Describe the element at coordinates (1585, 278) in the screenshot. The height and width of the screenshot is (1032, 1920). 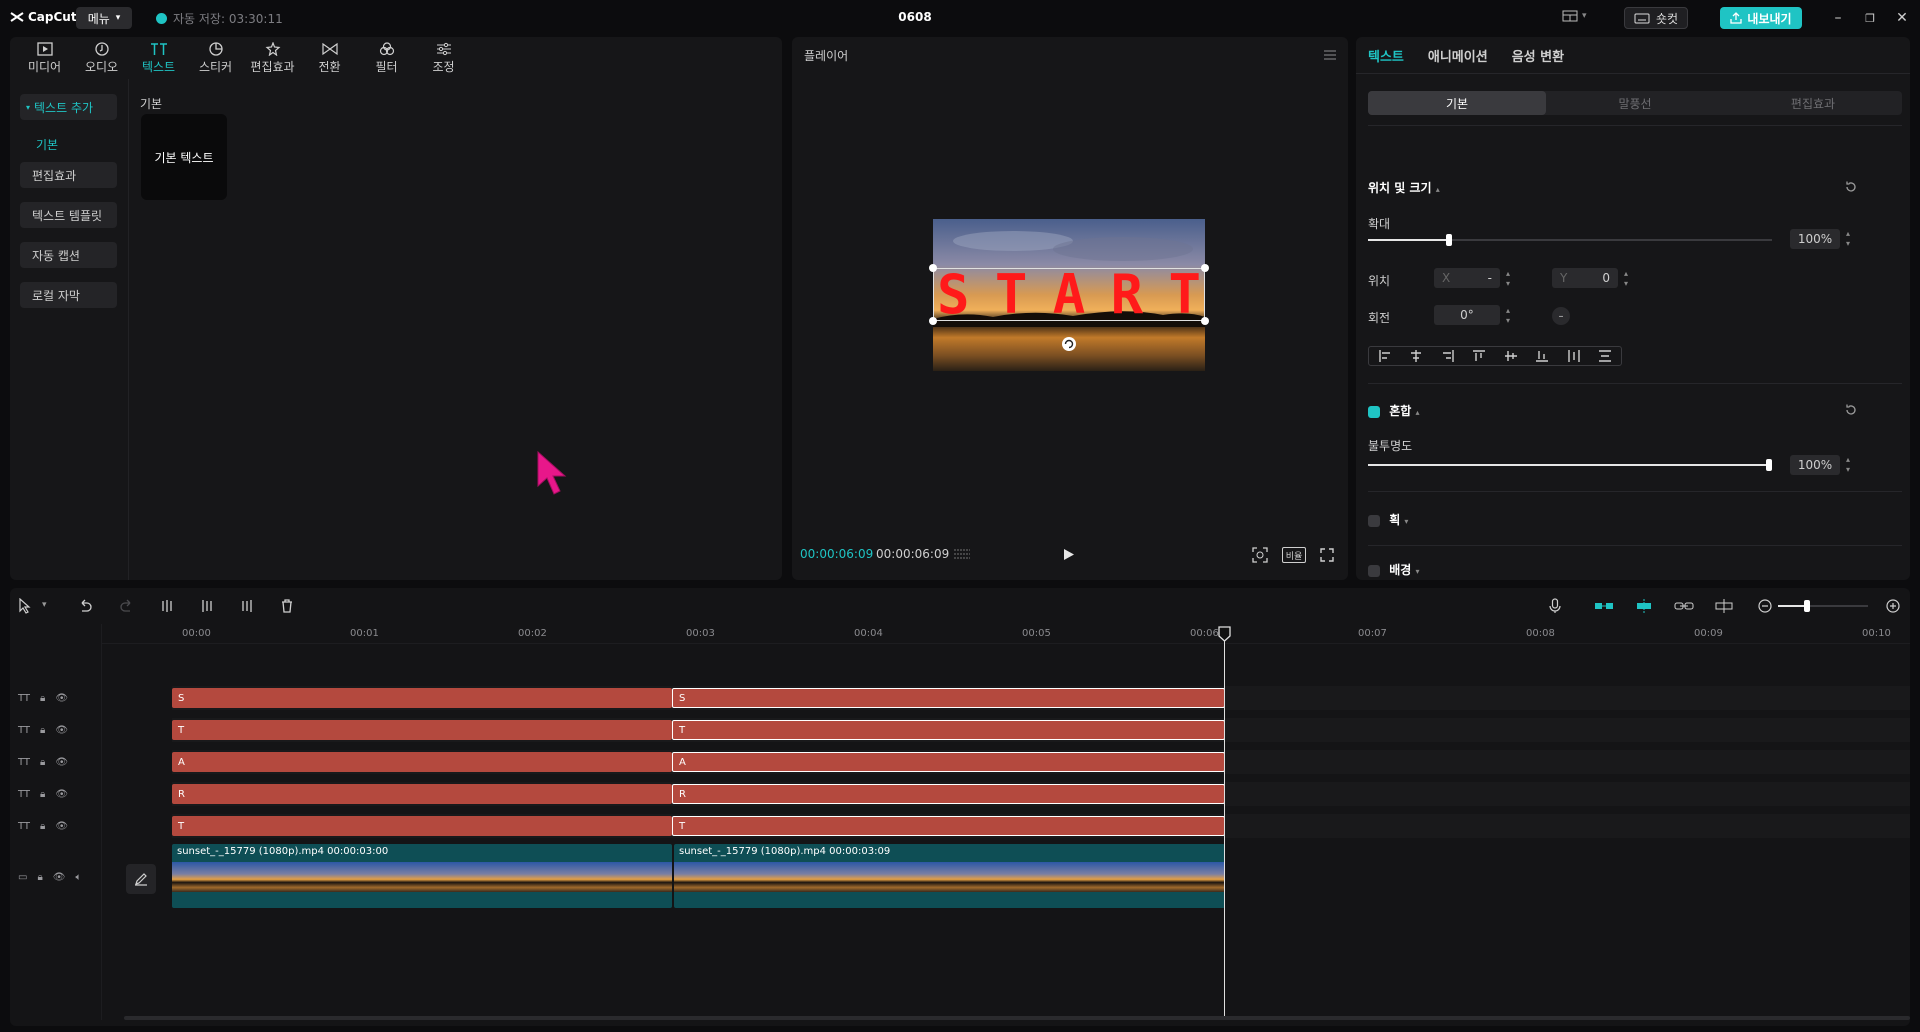
I see `position-y-input: Y 0` at that location.